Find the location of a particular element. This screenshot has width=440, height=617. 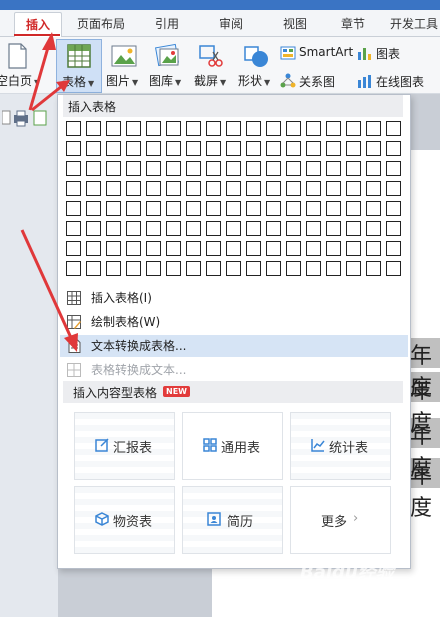

menu-insert-table: 插入表格(I) is located at coordinates (234, 298).